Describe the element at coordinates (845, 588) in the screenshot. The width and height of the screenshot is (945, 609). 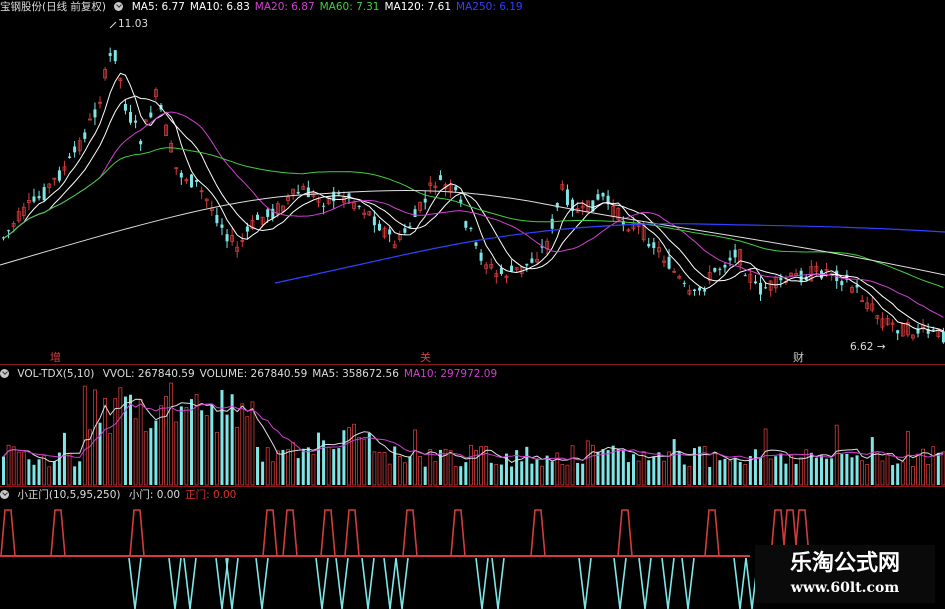
I see `watermark-url: www.60lt.com` at that location.